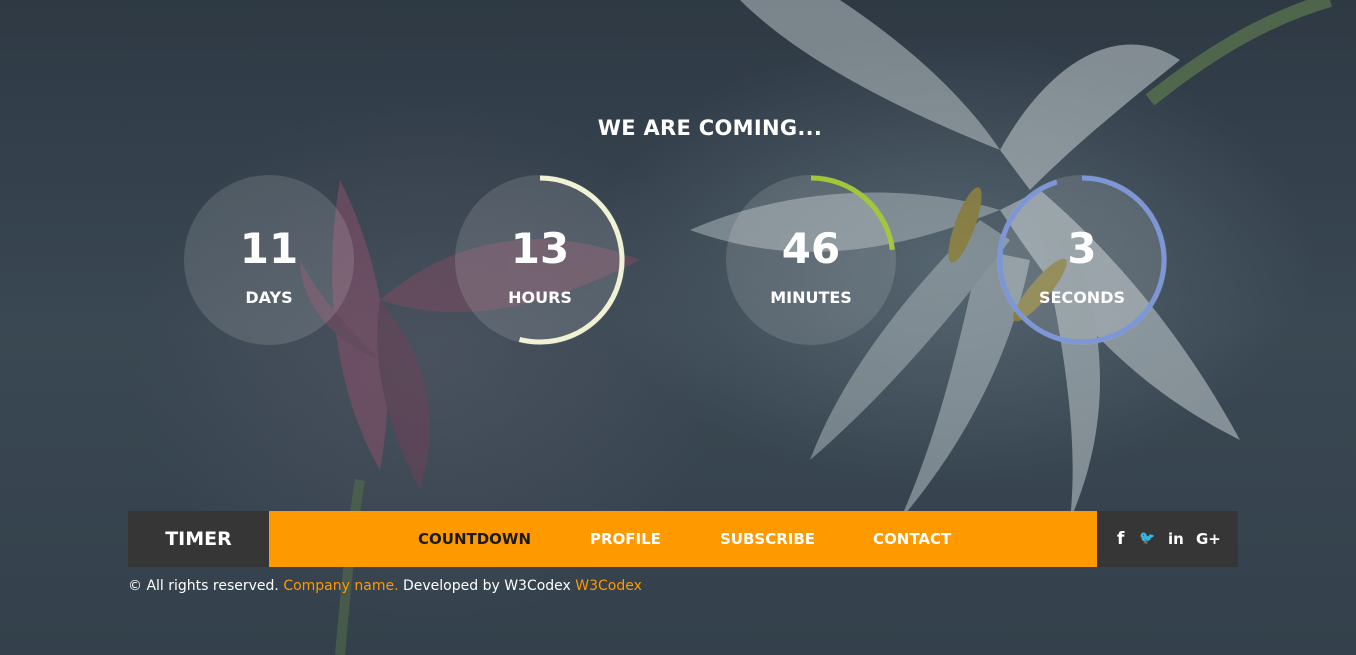 This screenshot has width=1356, height=655. I want to click on seconds-value: 3, so click(1082, 248).